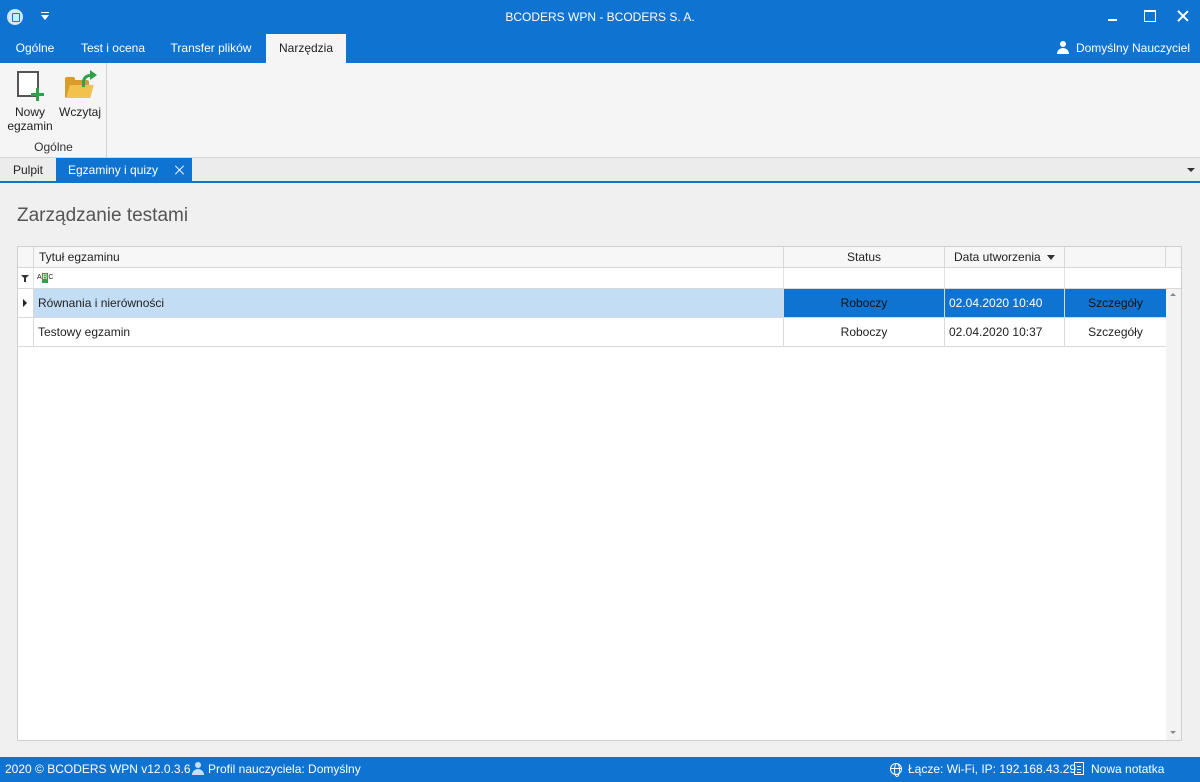 The image size is (1200, 782). I want to click on ribbon-group-ogolne: Nowy egzamin Wczytaj Ogólne, so click(53, 110).